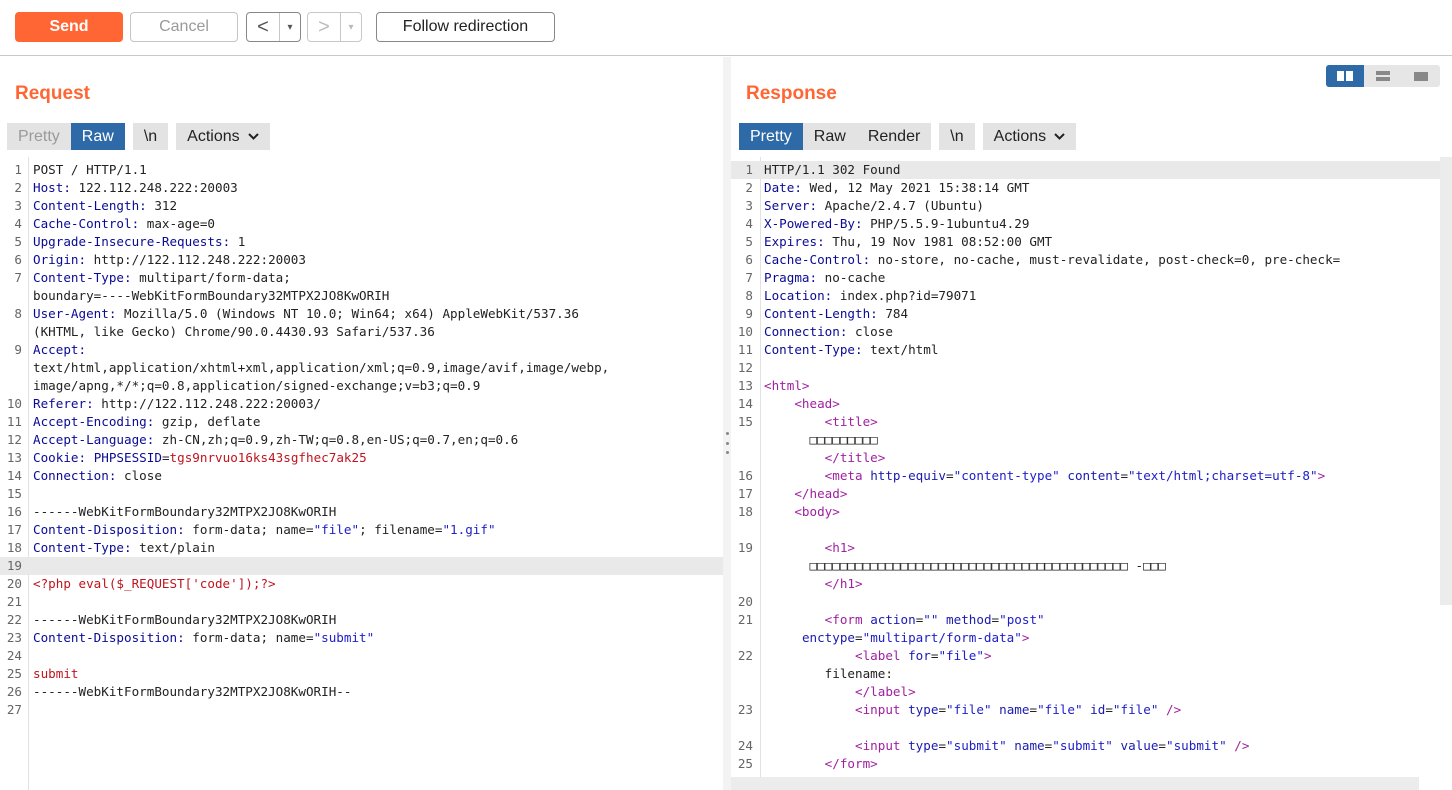  What do you see at coordinates (1075, 783) in the screenshot?
I see `horizontal-scrollbar` at bounding box center [1075, 783].